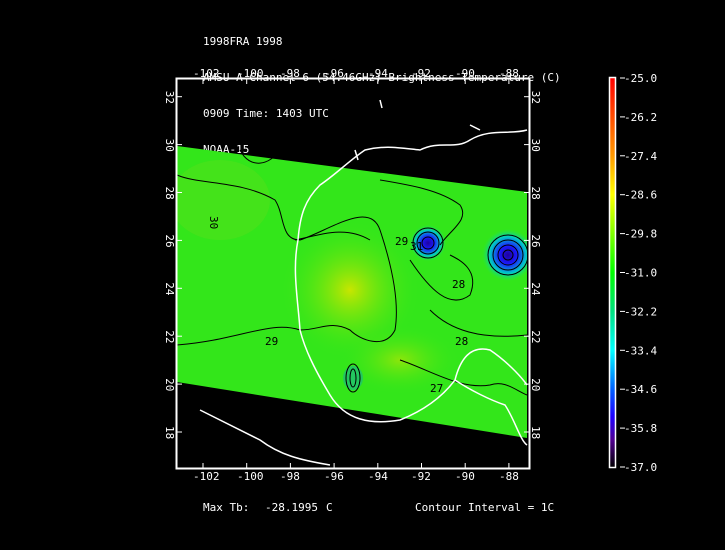  Describe the element at coordinates (291, 507) in the screenshot. I see `max-tb-value: -28.1995` at that location.